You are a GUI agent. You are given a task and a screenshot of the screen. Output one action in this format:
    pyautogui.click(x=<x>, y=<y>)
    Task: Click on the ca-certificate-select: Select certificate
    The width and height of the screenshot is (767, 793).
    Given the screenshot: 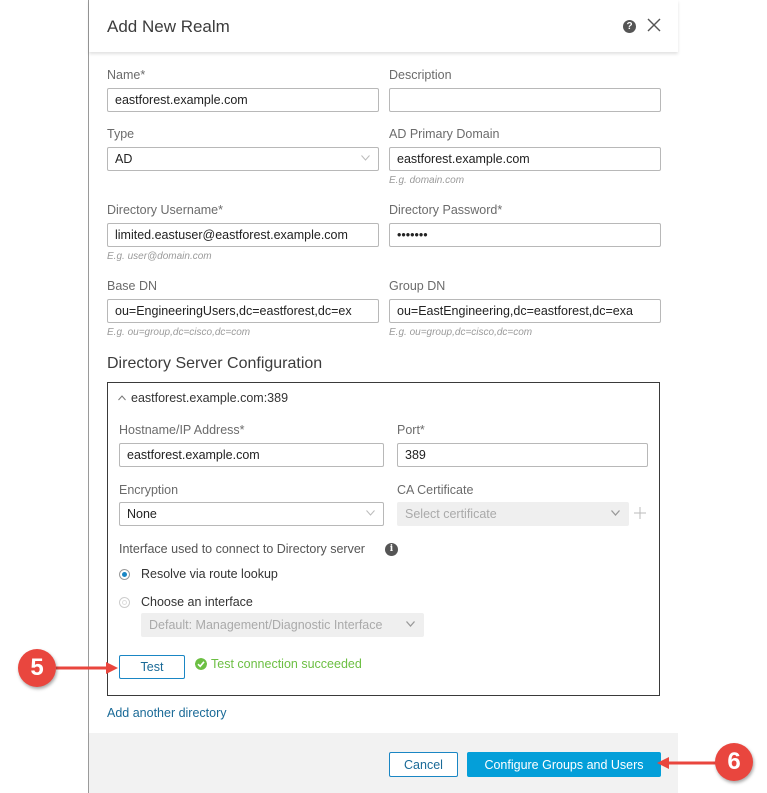 What is the action you would take?
    pyautogui.click(x=513, y=514)
    